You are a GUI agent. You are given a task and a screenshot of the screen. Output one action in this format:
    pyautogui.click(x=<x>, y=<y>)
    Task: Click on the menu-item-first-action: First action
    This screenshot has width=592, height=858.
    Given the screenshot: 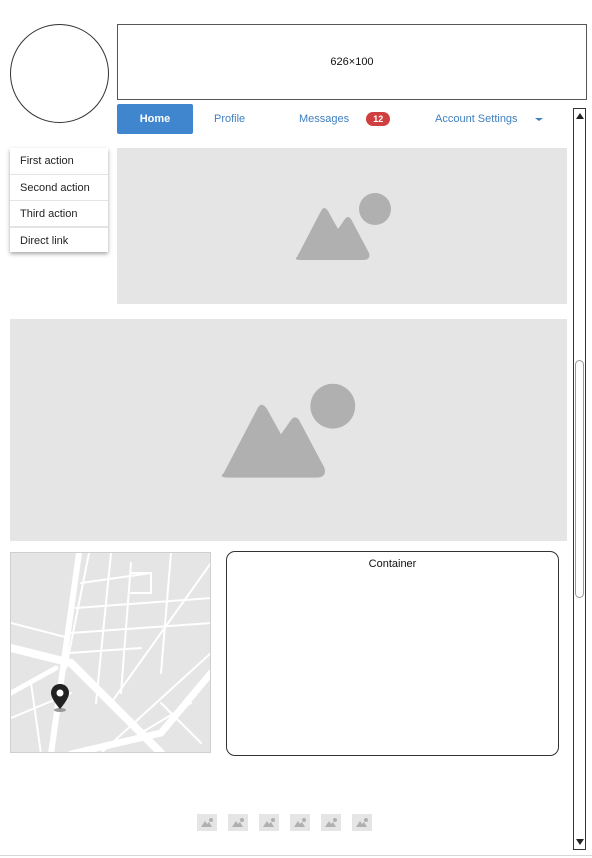 What is the action you would take?
    pyautogui.click(x=59, y=161)
    